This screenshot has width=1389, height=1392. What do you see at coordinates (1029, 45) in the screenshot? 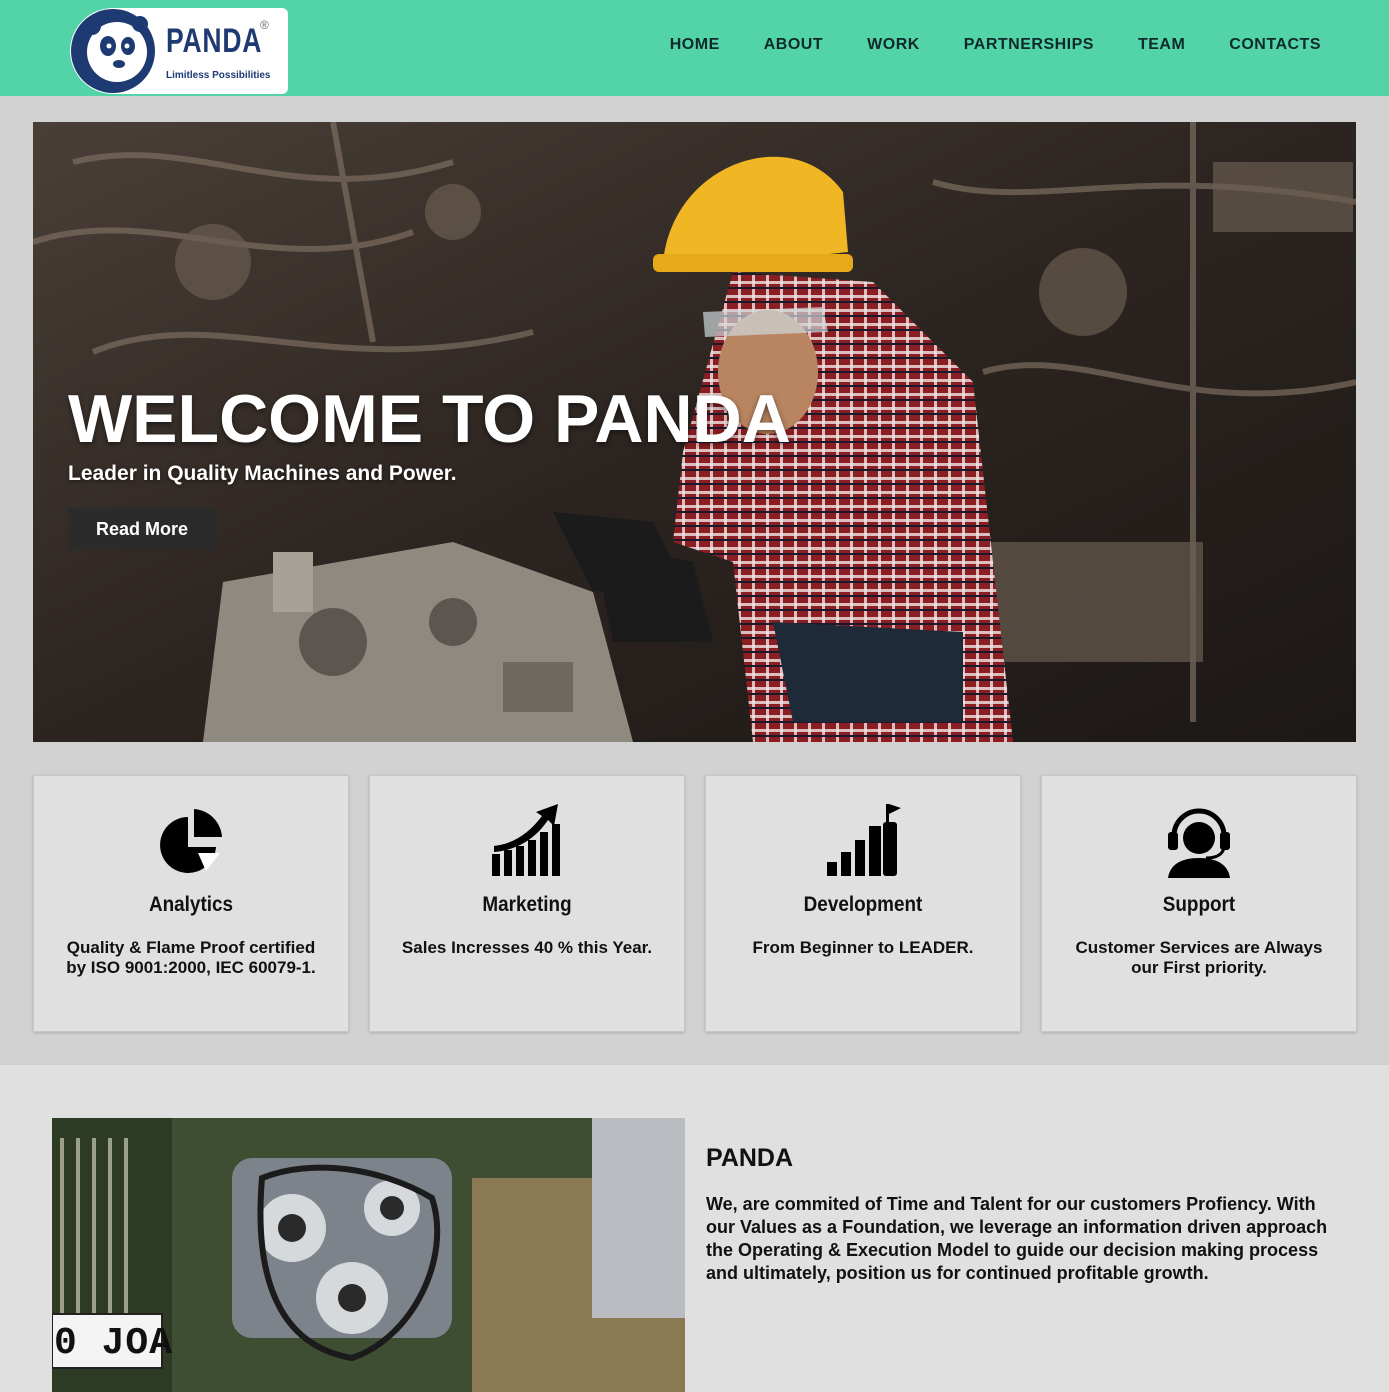
I see `nav-partnerships: PARTNERSHIPS` at bounding box center [1029, 45].